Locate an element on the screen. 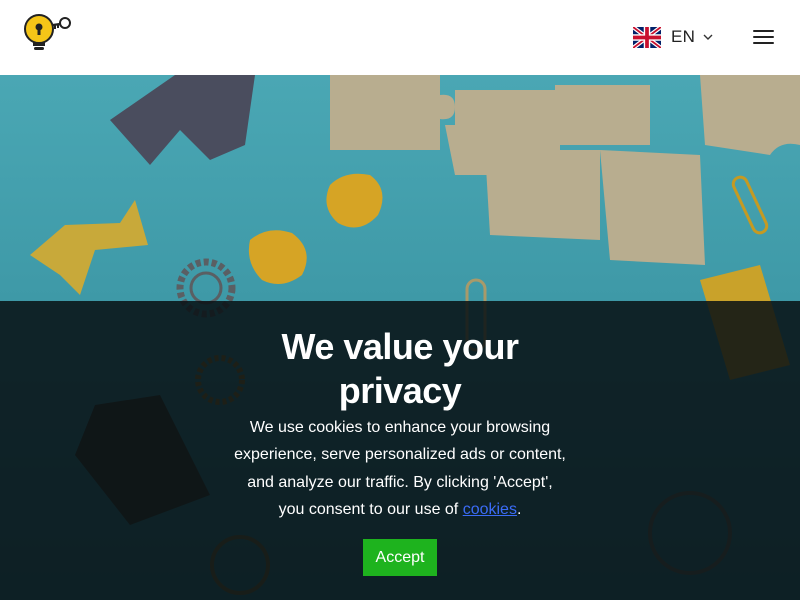 The width and height of the screenshot is (800, 600). cookie-title-line-2: privacy is located at coordinates (400, 390).